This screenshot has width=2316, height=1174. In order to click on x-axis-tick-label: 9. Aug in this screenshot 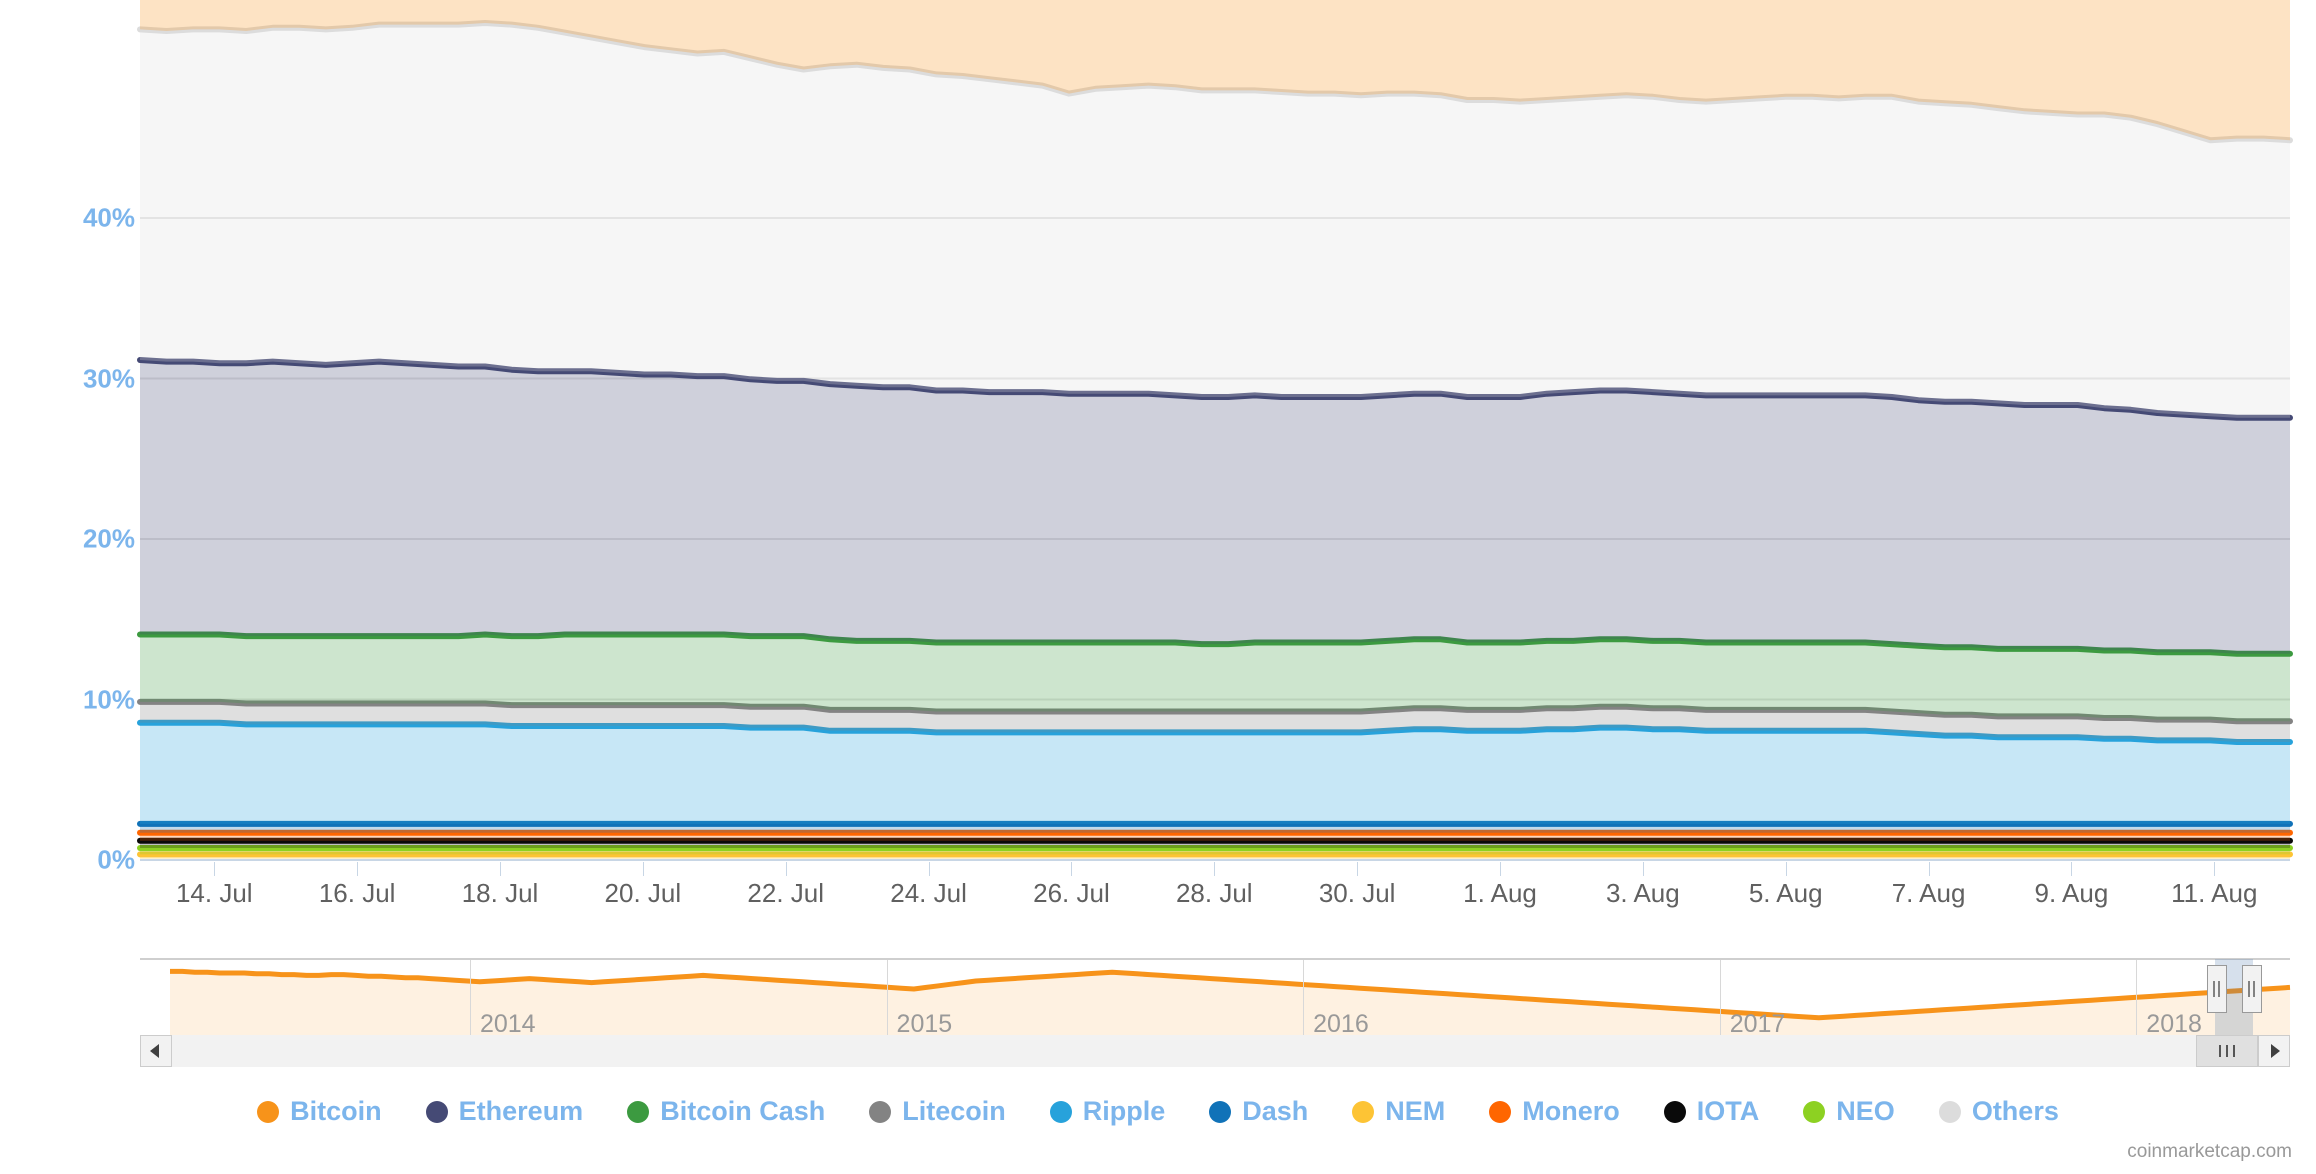, I will do `click(2071, 893)`.